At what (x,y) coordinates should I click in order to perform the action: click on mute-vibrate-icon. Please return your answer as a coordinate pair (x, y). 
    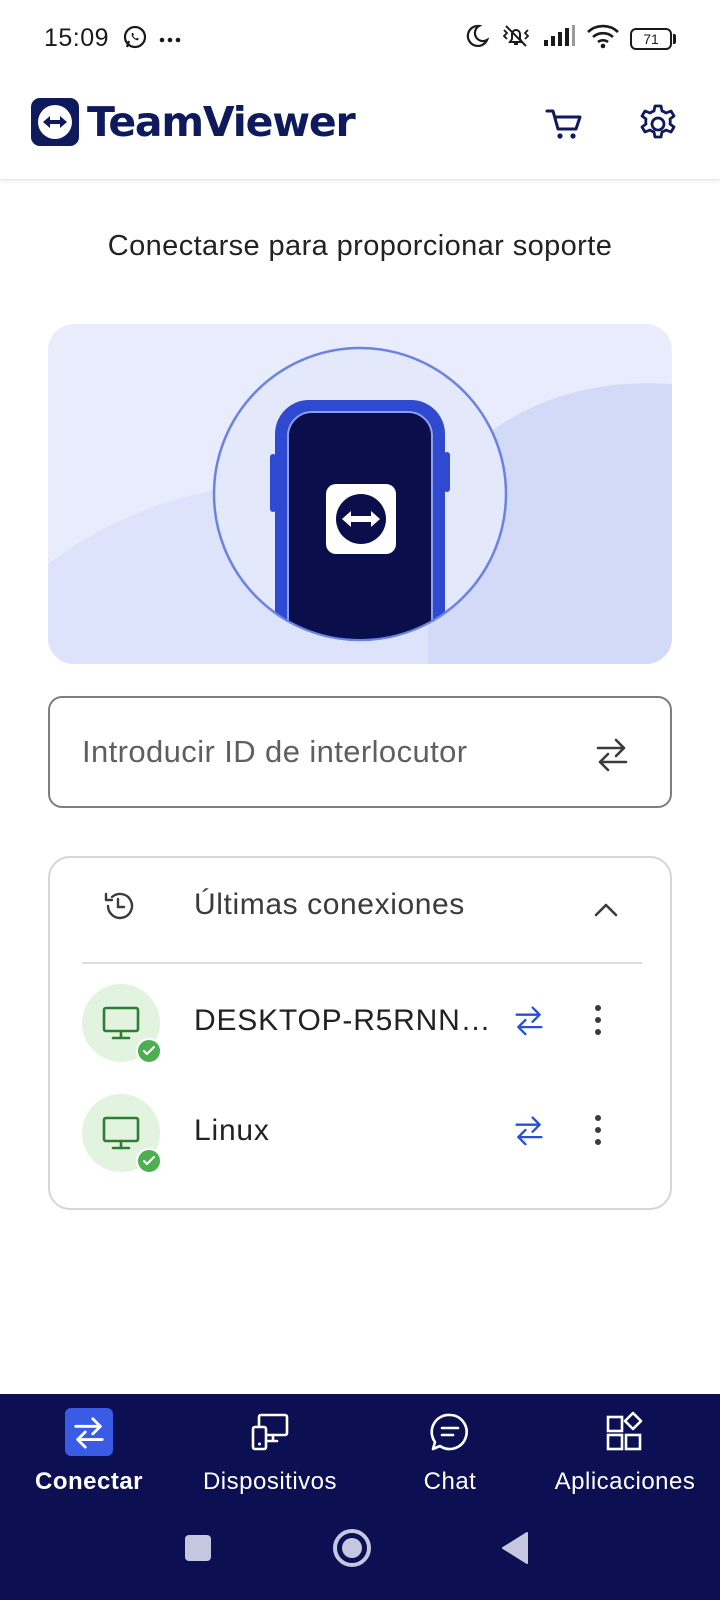
    Looking at the image, I should click on (516, 38).